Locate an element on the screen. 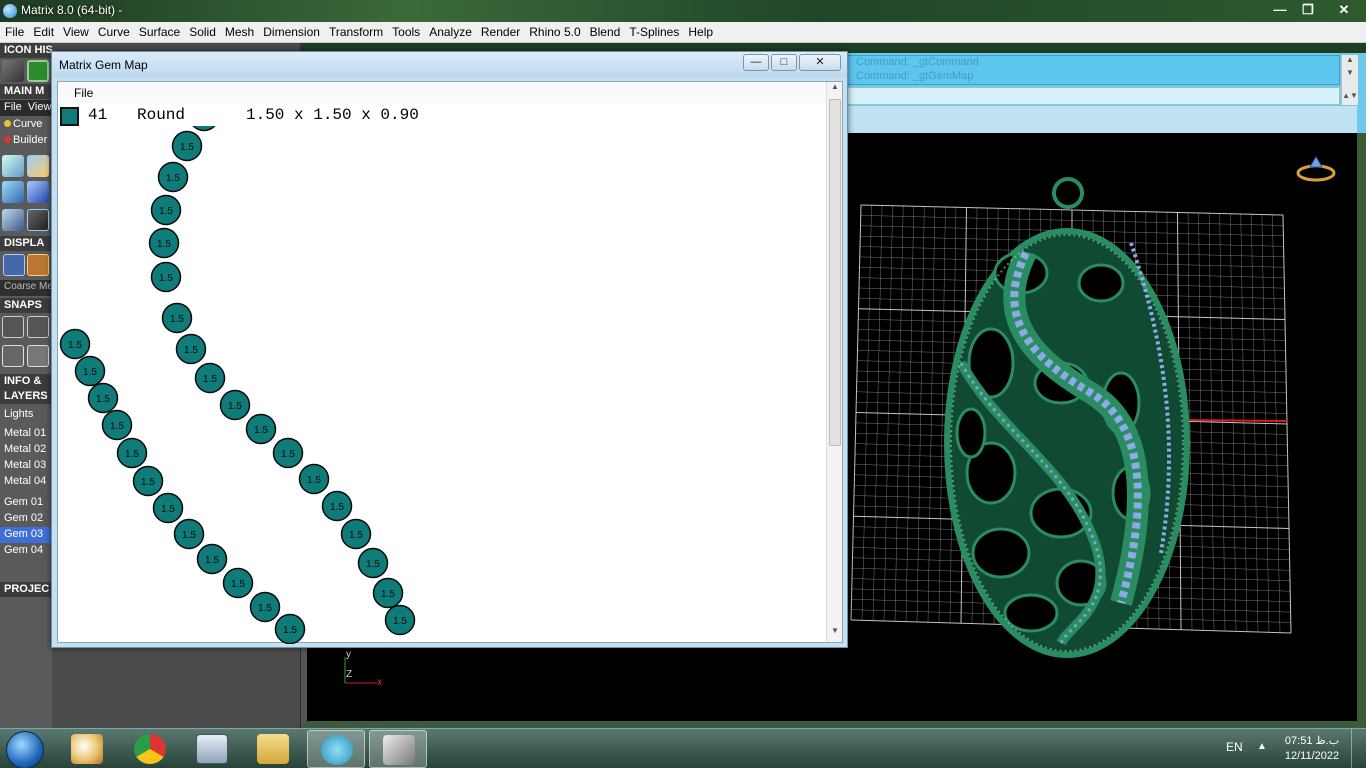 This screenshot has height=768, width=1366. ring-preview-icon is located at coordinates (1316, 169).